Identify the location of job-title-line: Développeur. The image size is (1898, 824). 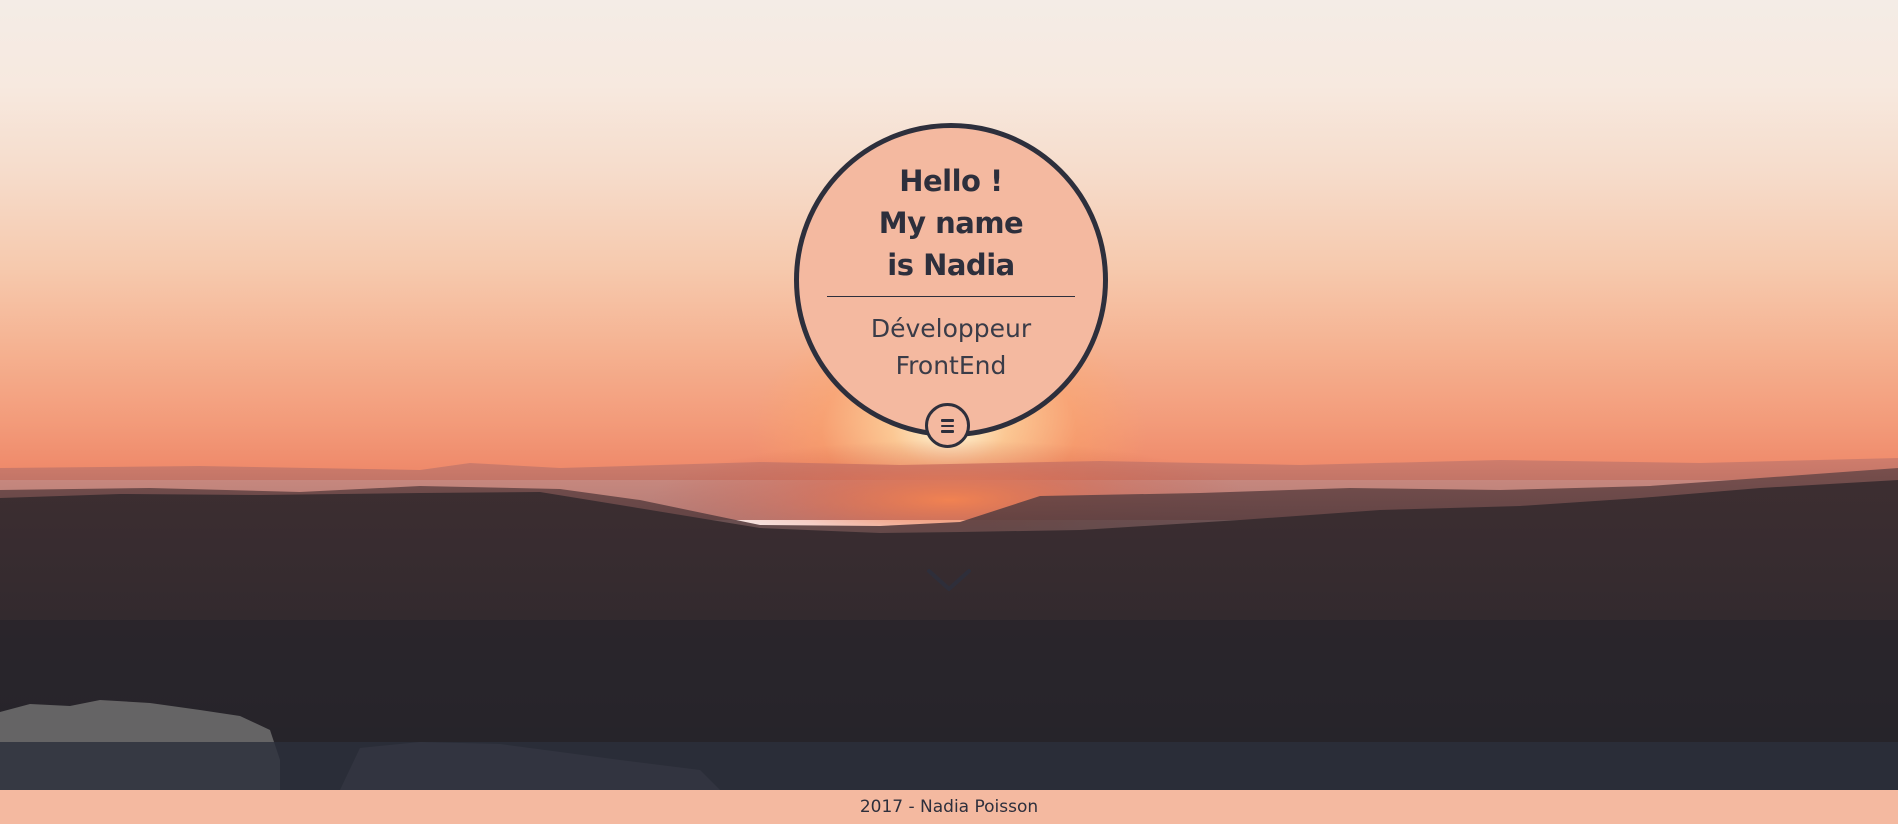
(951, 328).